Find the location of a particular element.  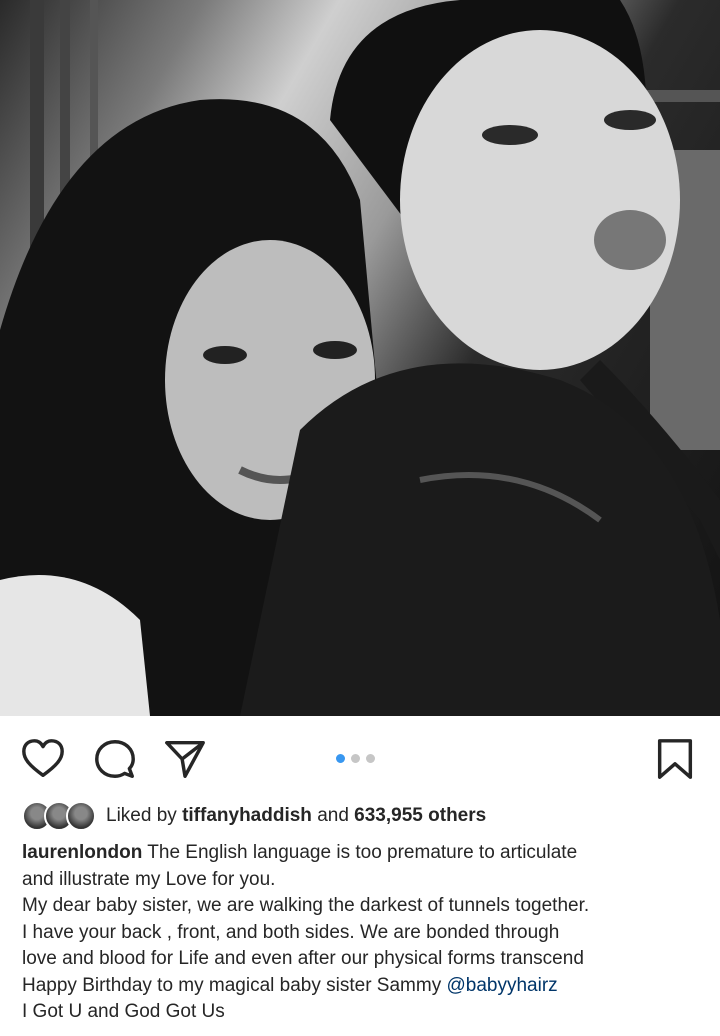

carousel-indicator is located at coordinates (355, 758).